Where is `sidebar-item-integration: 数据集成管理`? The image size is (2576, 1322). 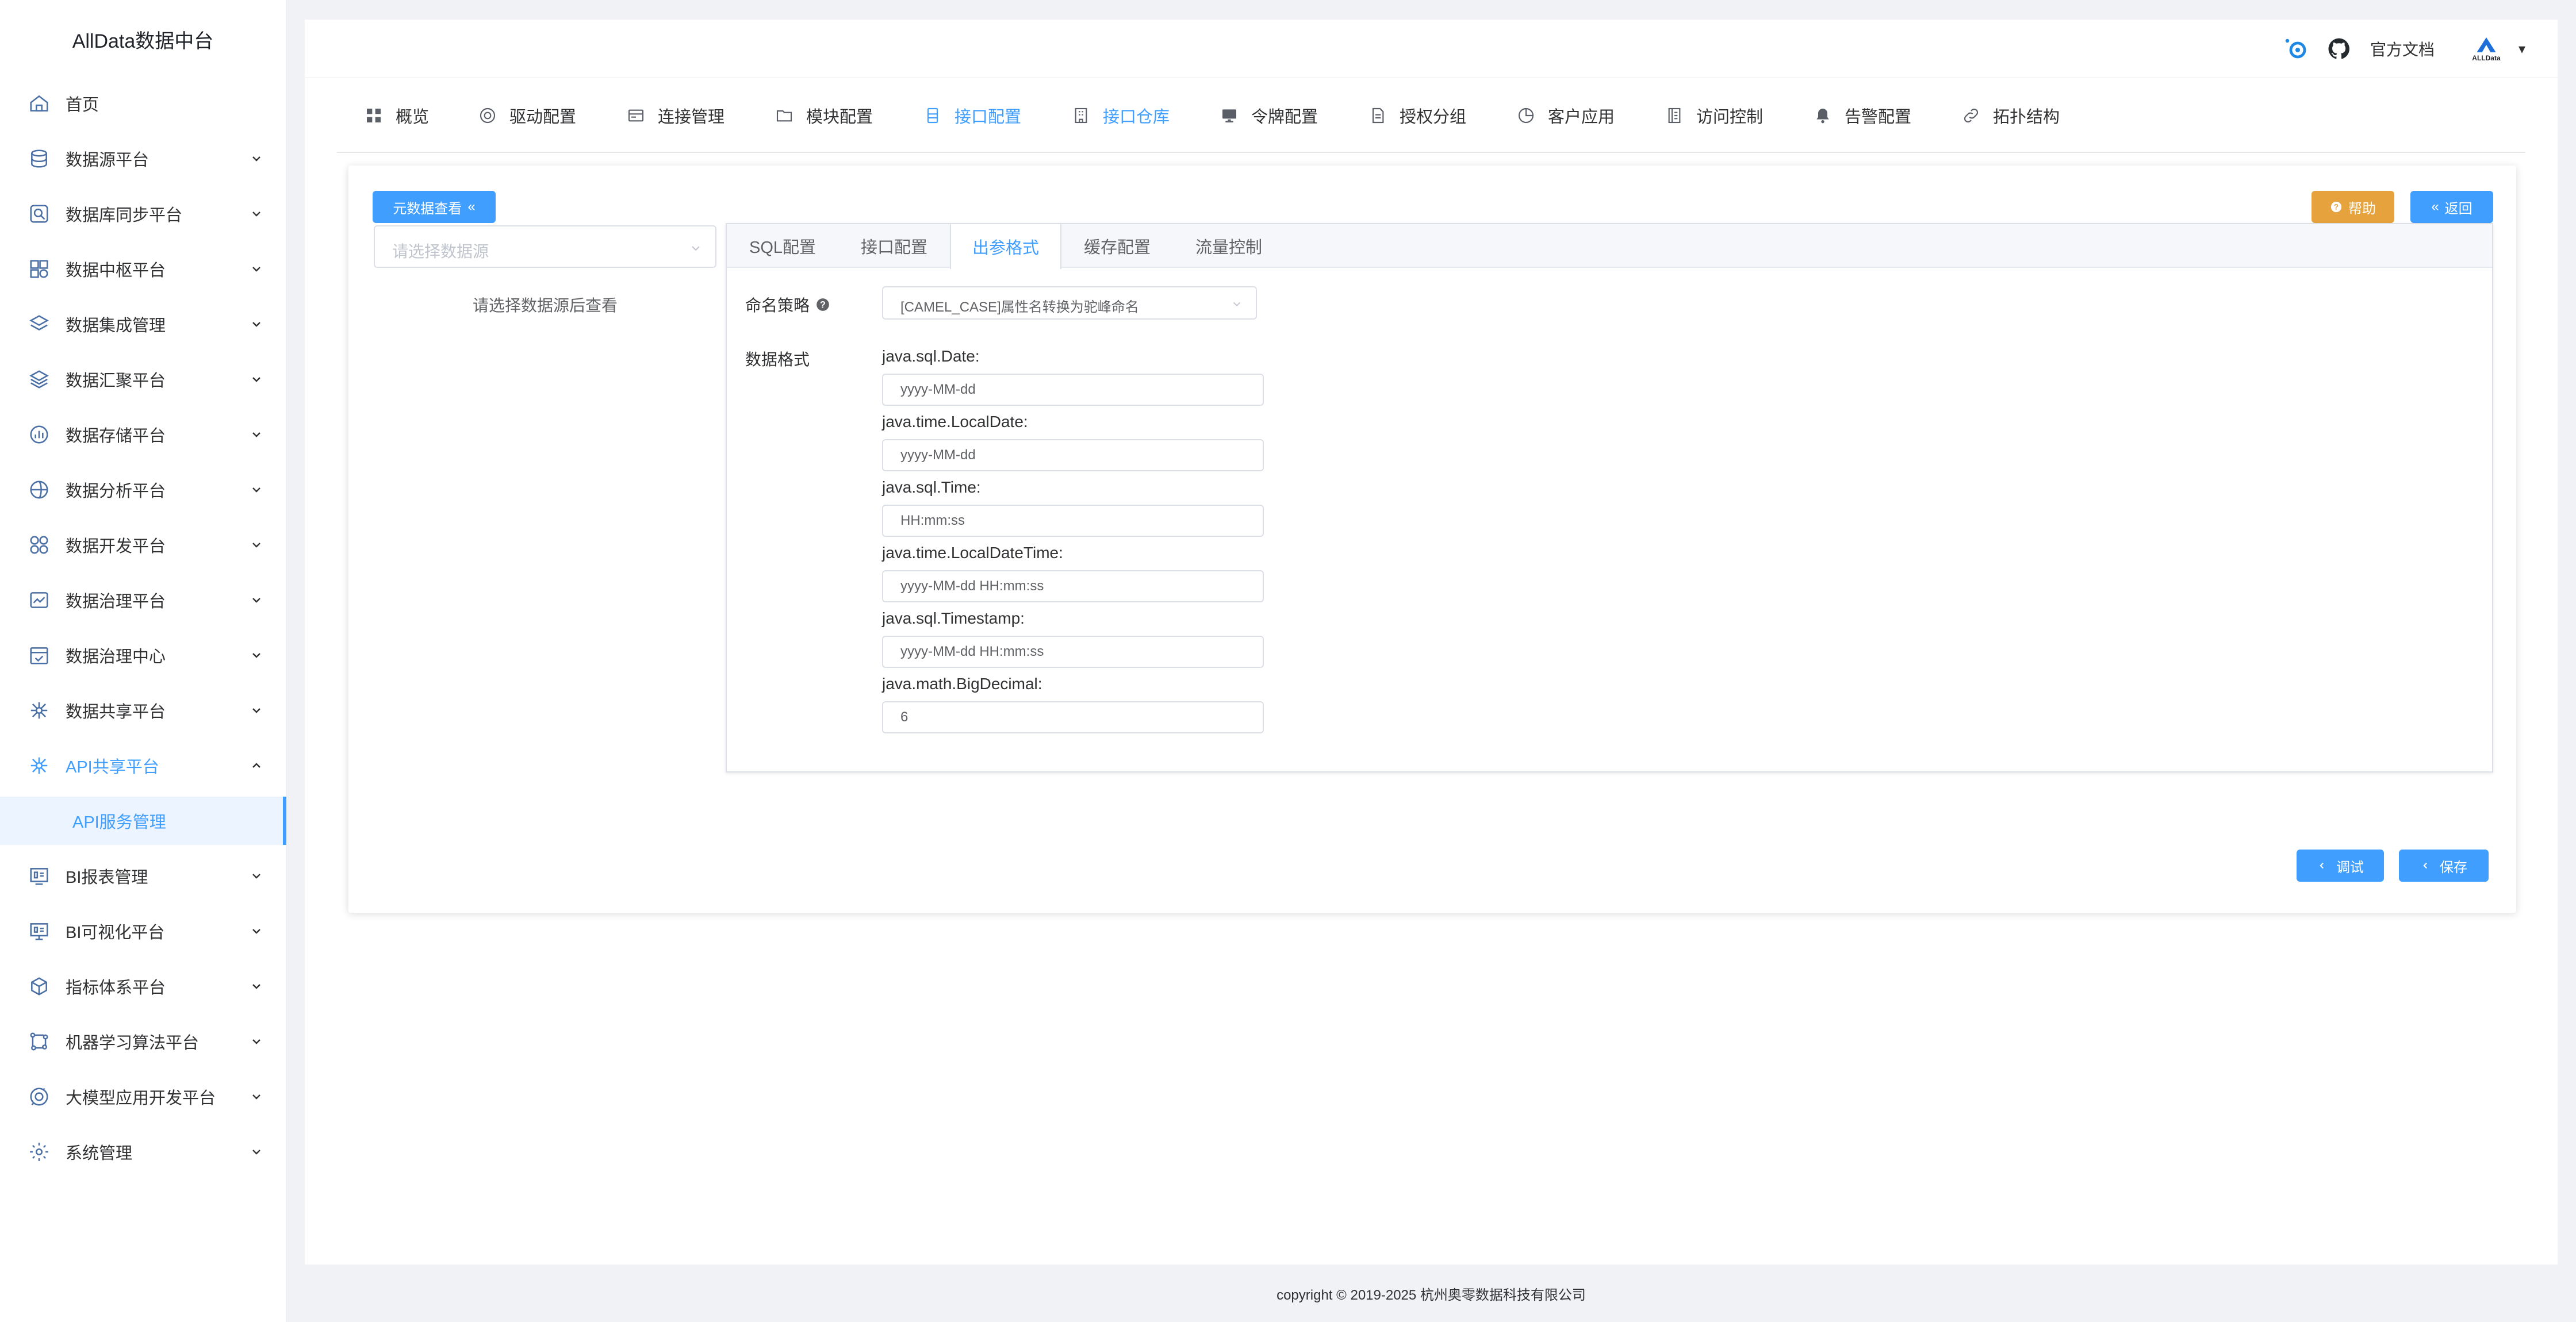 sidebar-item-integration: 数据集成管理 is located at coordinates (143, 324).